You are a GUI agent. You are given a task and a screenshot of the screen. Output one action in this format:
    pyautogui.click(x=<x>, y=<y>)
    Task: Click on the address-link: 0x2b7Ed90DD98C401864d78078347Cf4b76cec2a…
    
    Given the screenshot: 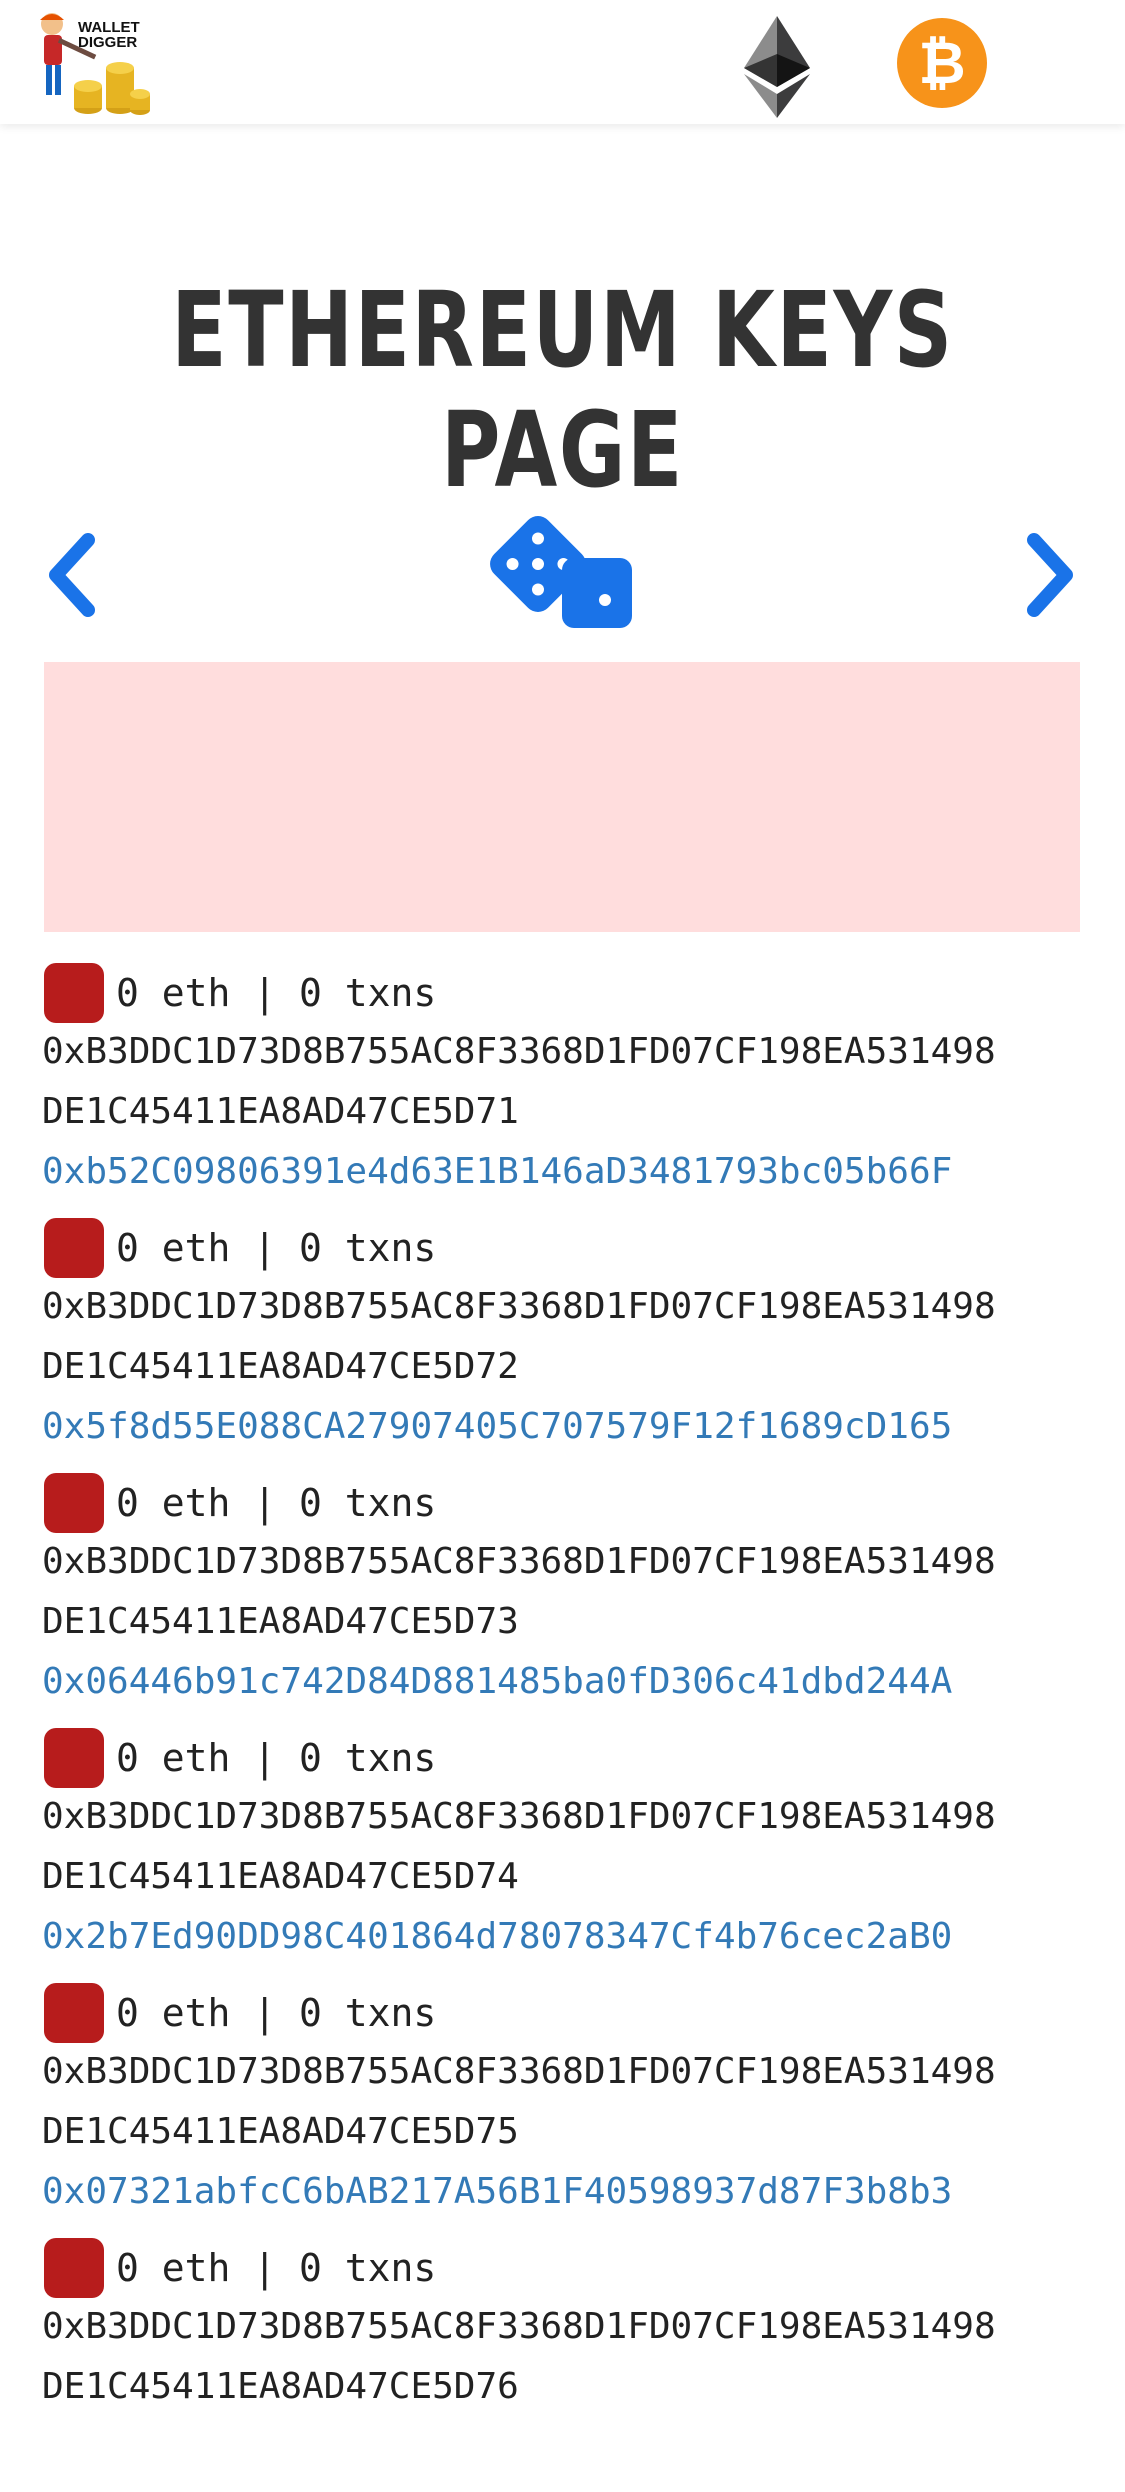 What is the action you would take?
    pyautogui.click(x=572, y=1937)
    